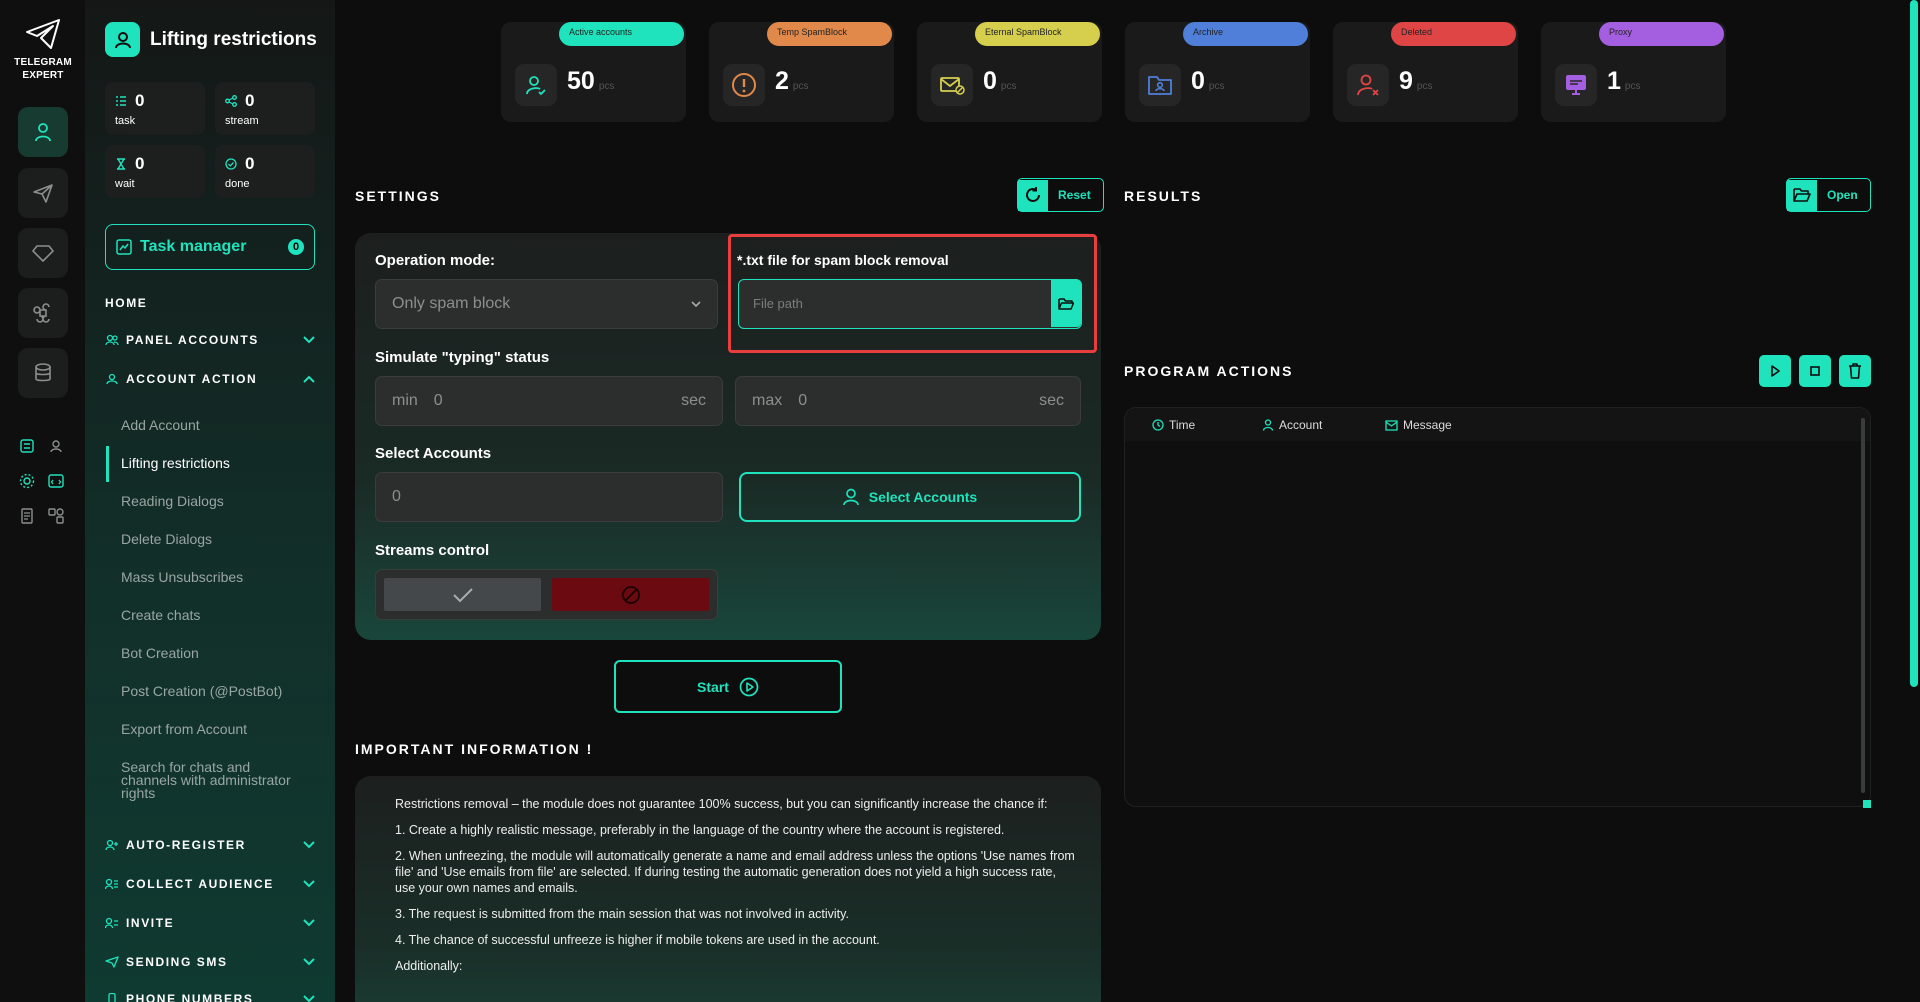  Describe the element at coordinates (1209, 371) in the screenshot. I see `program-actions-title: PROGRAM ACTIONS` at that location.